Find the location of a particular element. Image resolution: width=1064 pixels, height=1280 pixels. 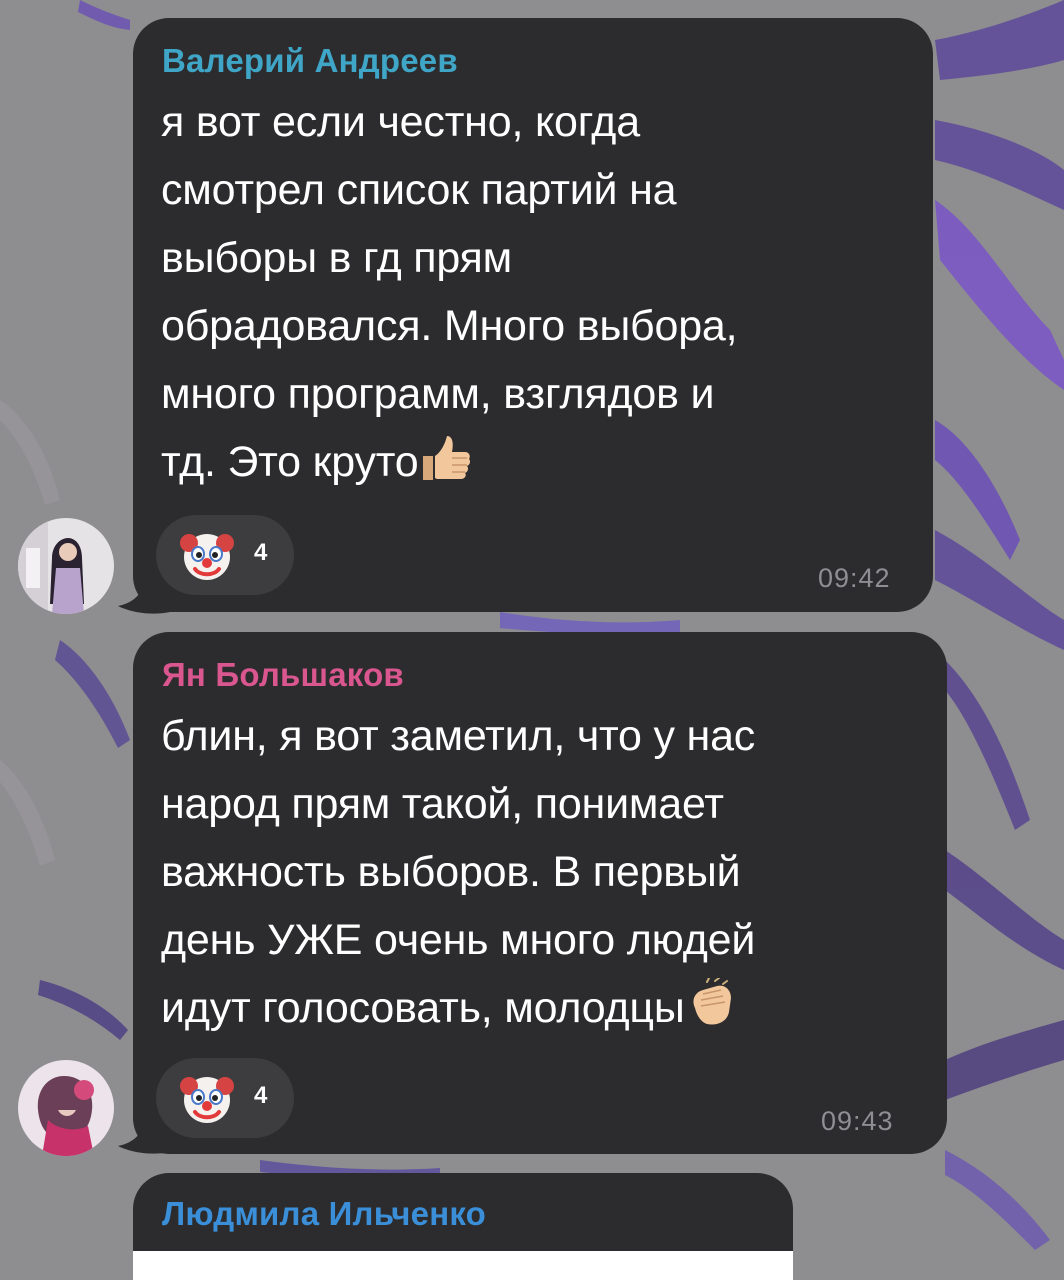

message-bubble: Людмила Ильченко is located at coordinates (463, 1226).